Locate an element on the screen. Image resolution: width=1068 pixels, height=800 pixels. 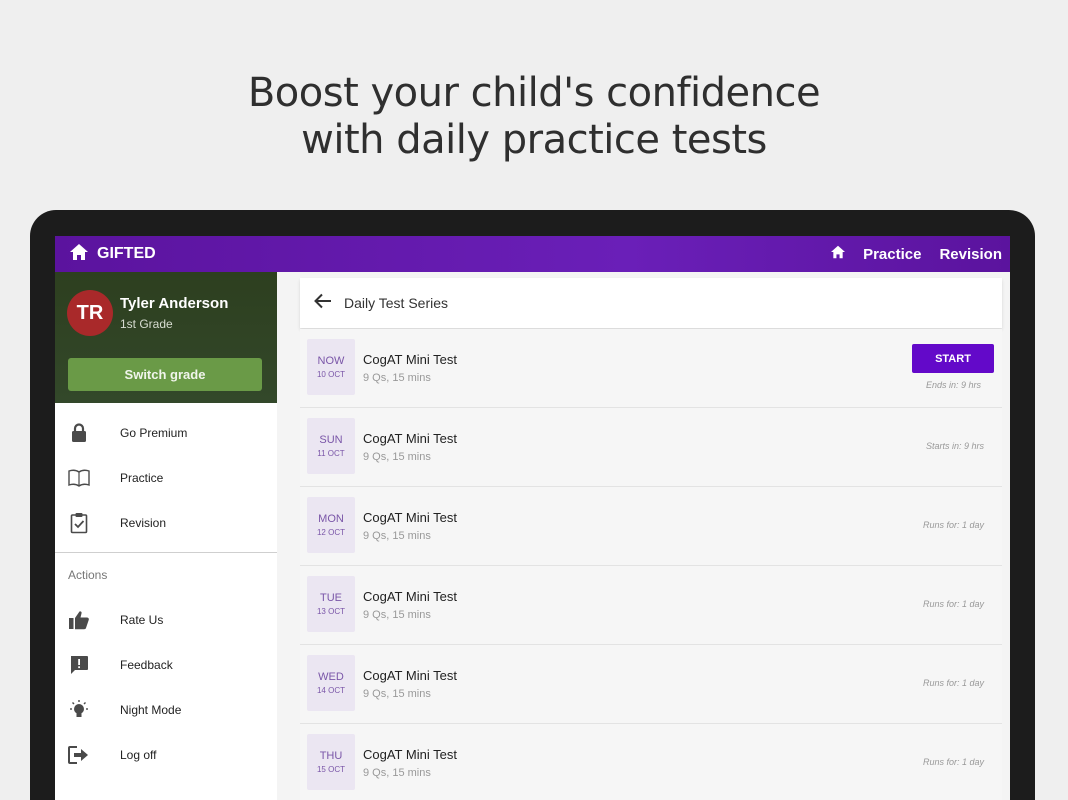
brand: GIFTED is located at coordinates (112, 254).